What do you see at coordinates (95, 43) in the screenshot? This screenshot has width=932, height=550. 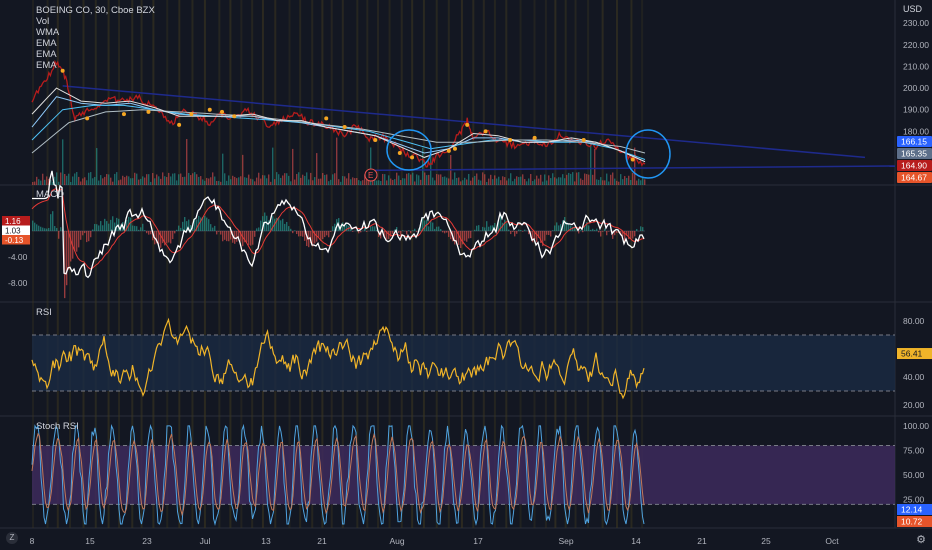 I see `legend-item-ema-1: EMA` at bounding box center [95, 43].